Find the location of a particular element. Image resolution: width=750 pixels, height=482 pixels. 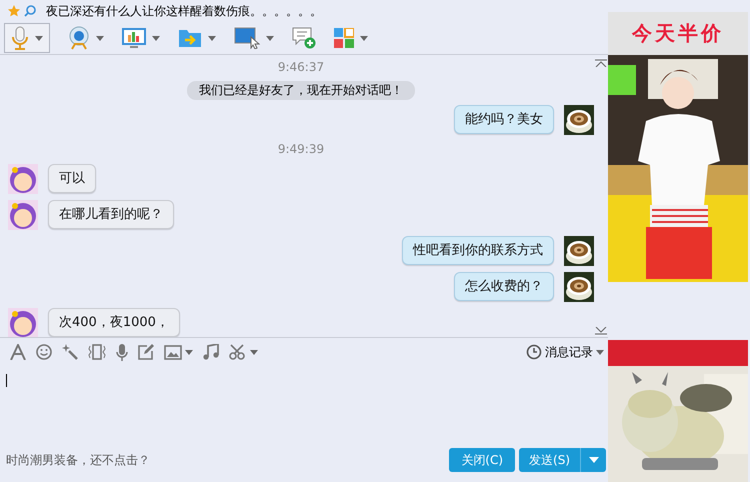

smiley-icon is located at coordinates (44, 352).